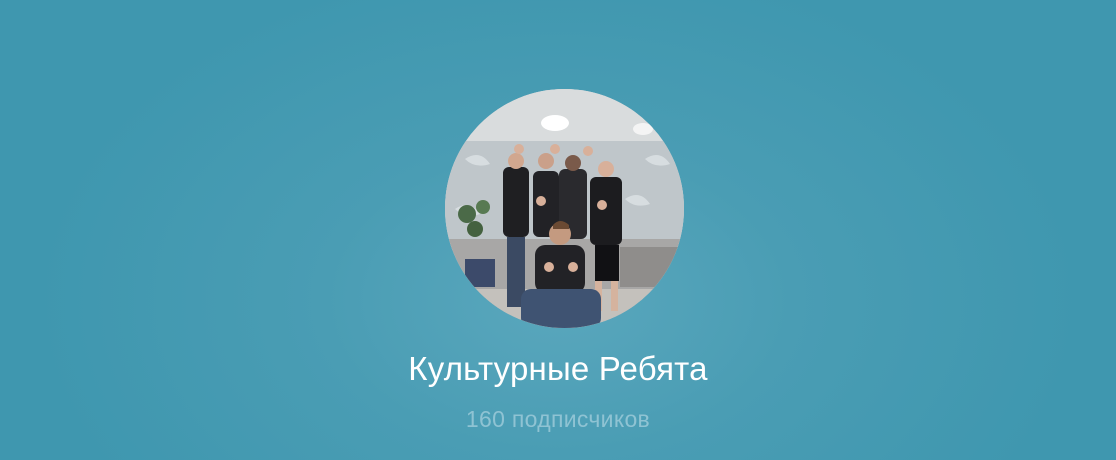 The height and width of the screenshot is (460, 1116). I want to click on group-photo-avatar-icon, so click(564, 208).